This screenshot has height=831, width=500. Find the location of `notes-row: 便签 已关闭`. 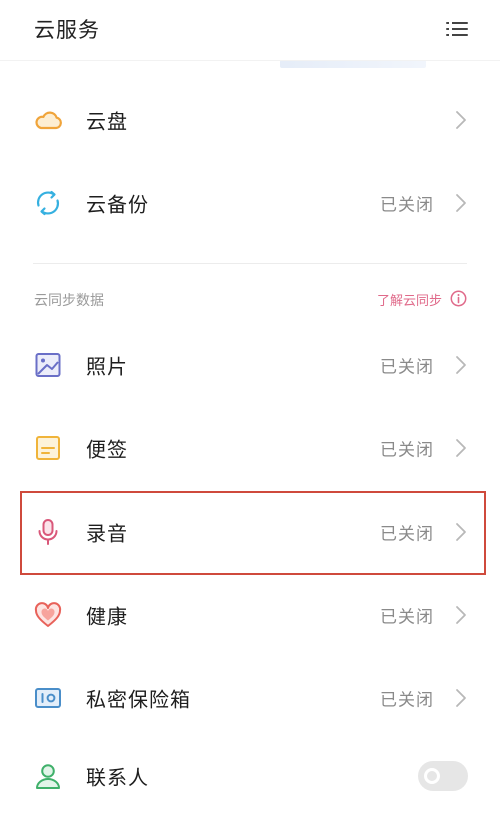

notes-row: 便签 已关闭 is located at coordinates (250, 448).